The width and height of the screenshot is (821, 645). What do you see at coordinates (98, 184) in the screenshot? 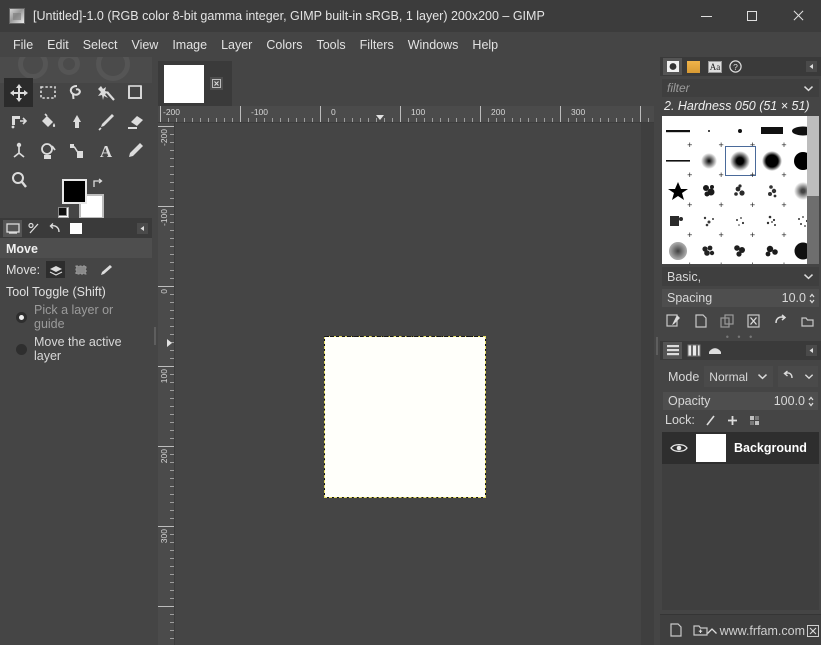
I see `swap-colors-icon` at bounding box center [98, 184].